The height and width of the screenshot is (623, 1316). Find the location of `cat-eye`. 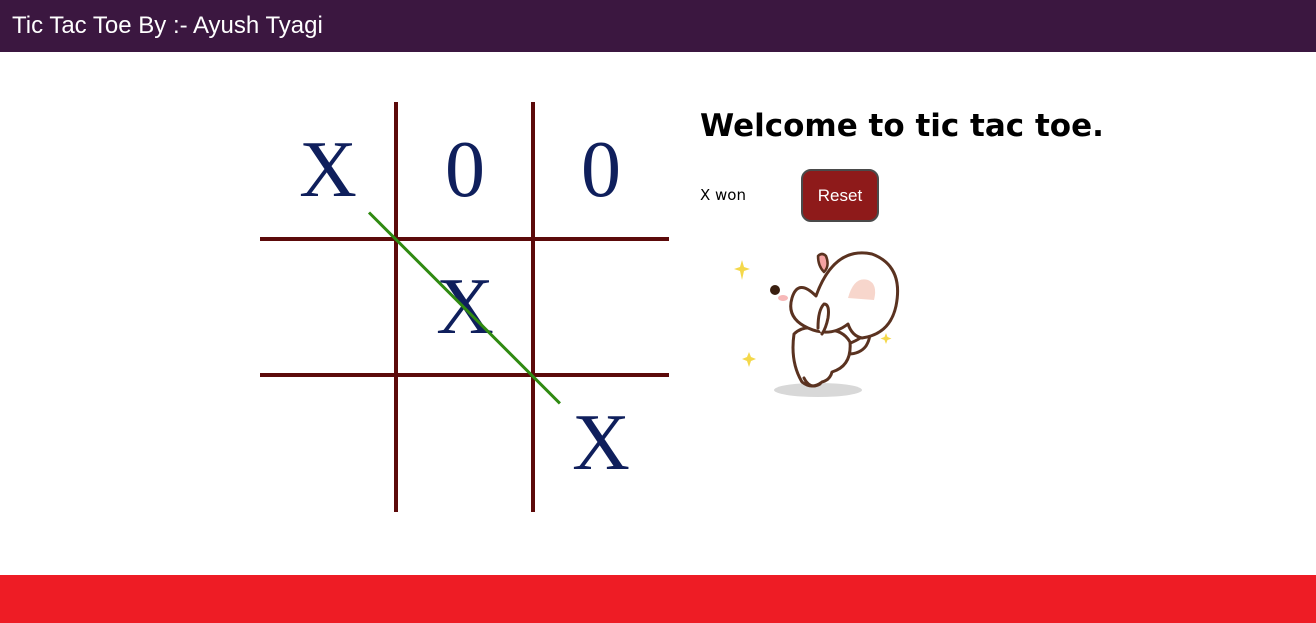

cat-eye is located at coordinates (775, 290).